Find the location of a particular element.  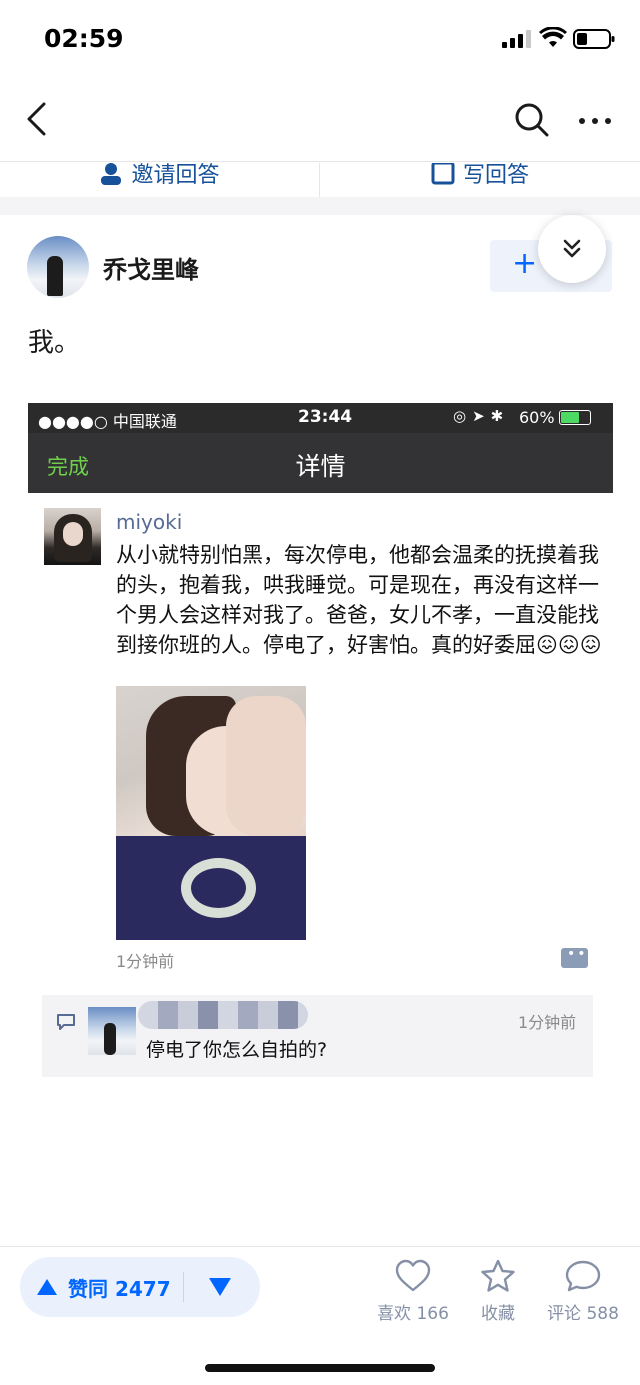

collapse-button is located at coordinates (572, 249).